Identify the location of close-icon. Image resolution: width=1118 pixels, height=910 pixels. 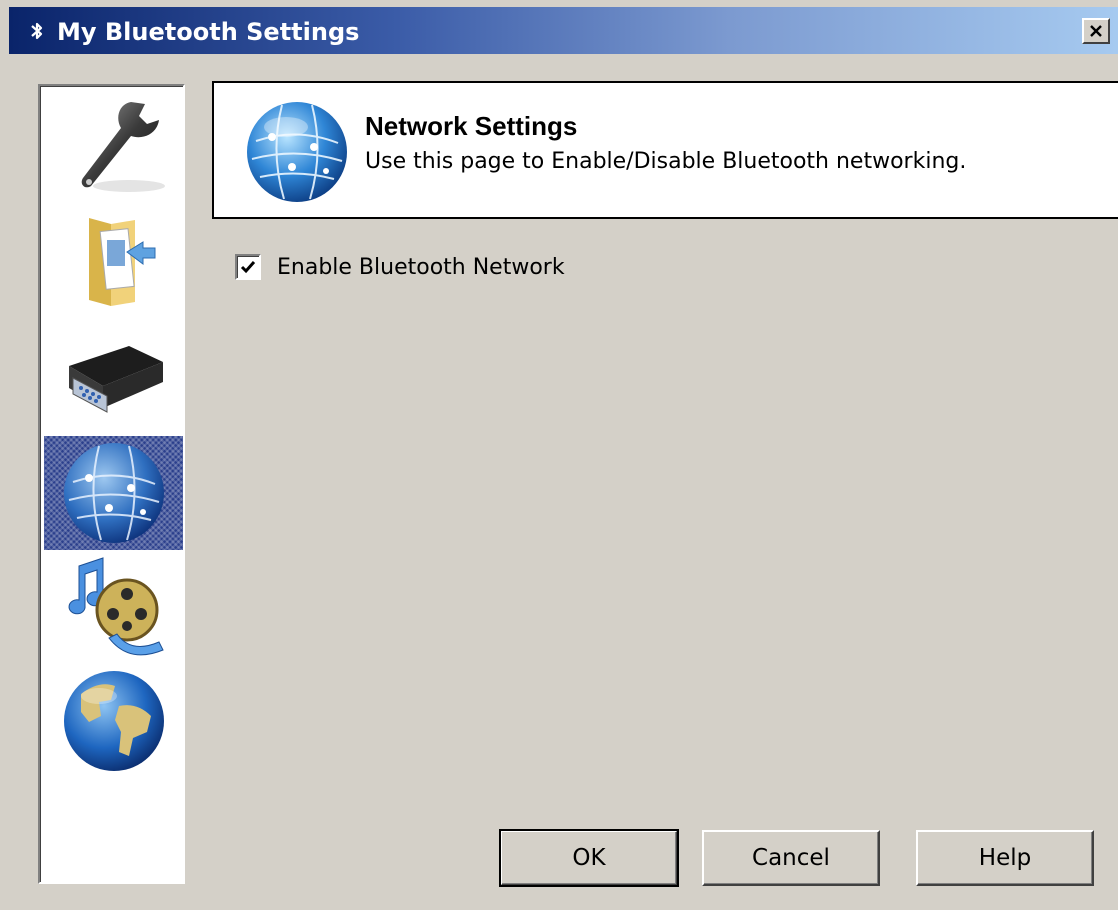
(1096, 31).